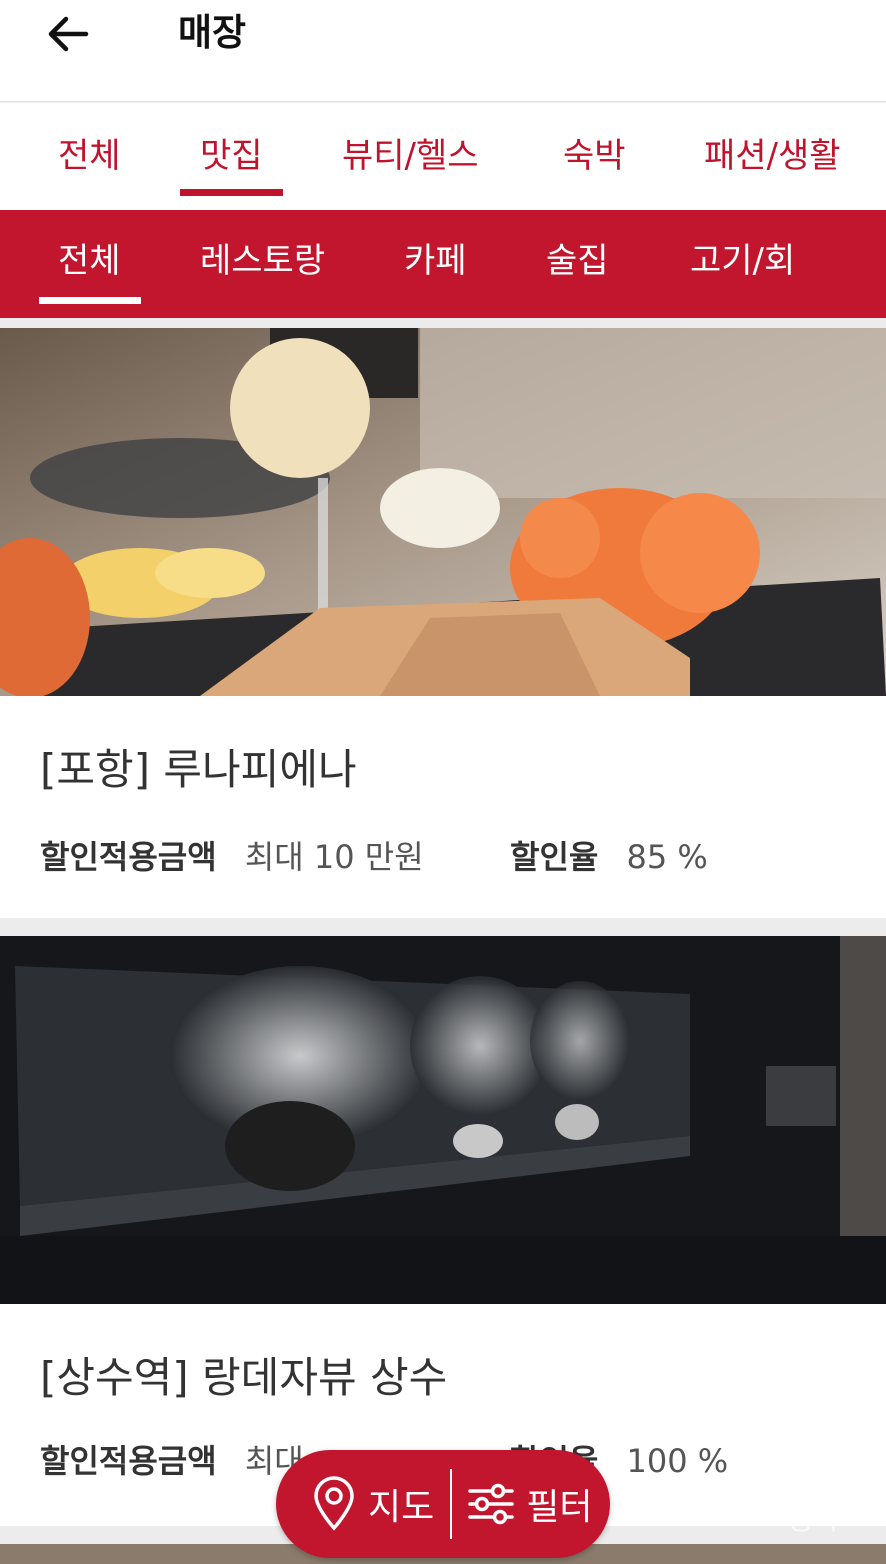 Image resolution: width=886 pixels, height=1564 pixels. I want to click on sliders-icon, so click(491, 1504).